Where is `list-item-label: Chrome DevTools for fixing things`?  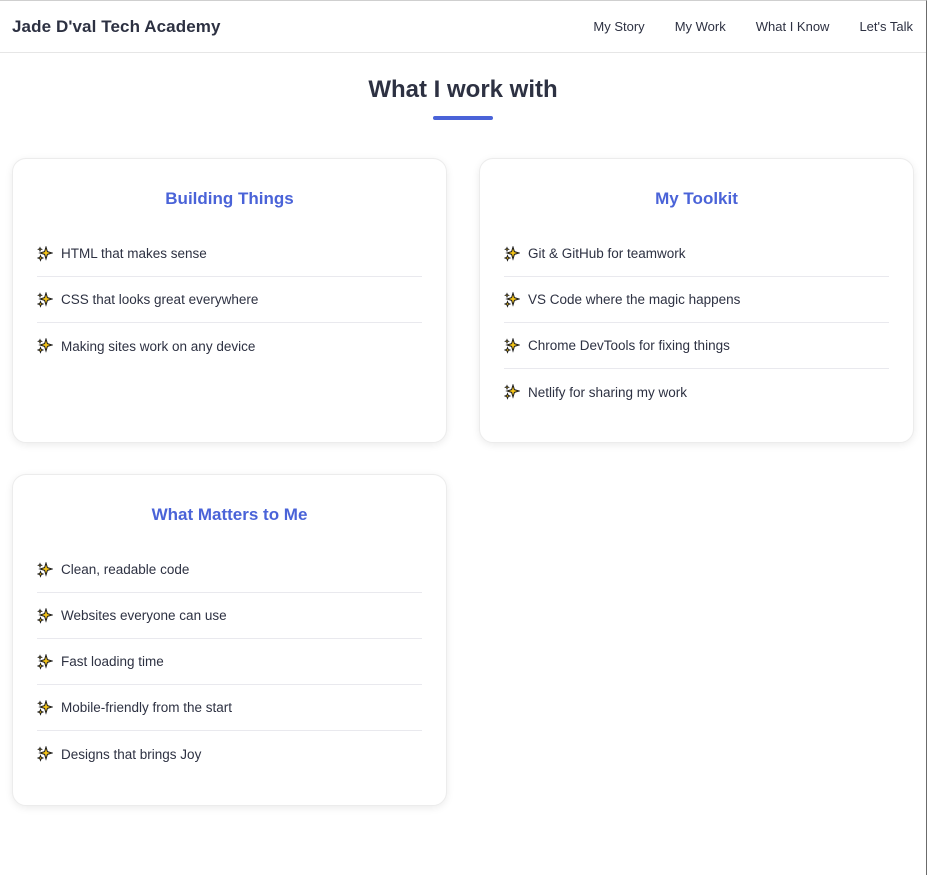 list-item-label: Chrome DevTools for fixing things is located at coordinates (629, 345).